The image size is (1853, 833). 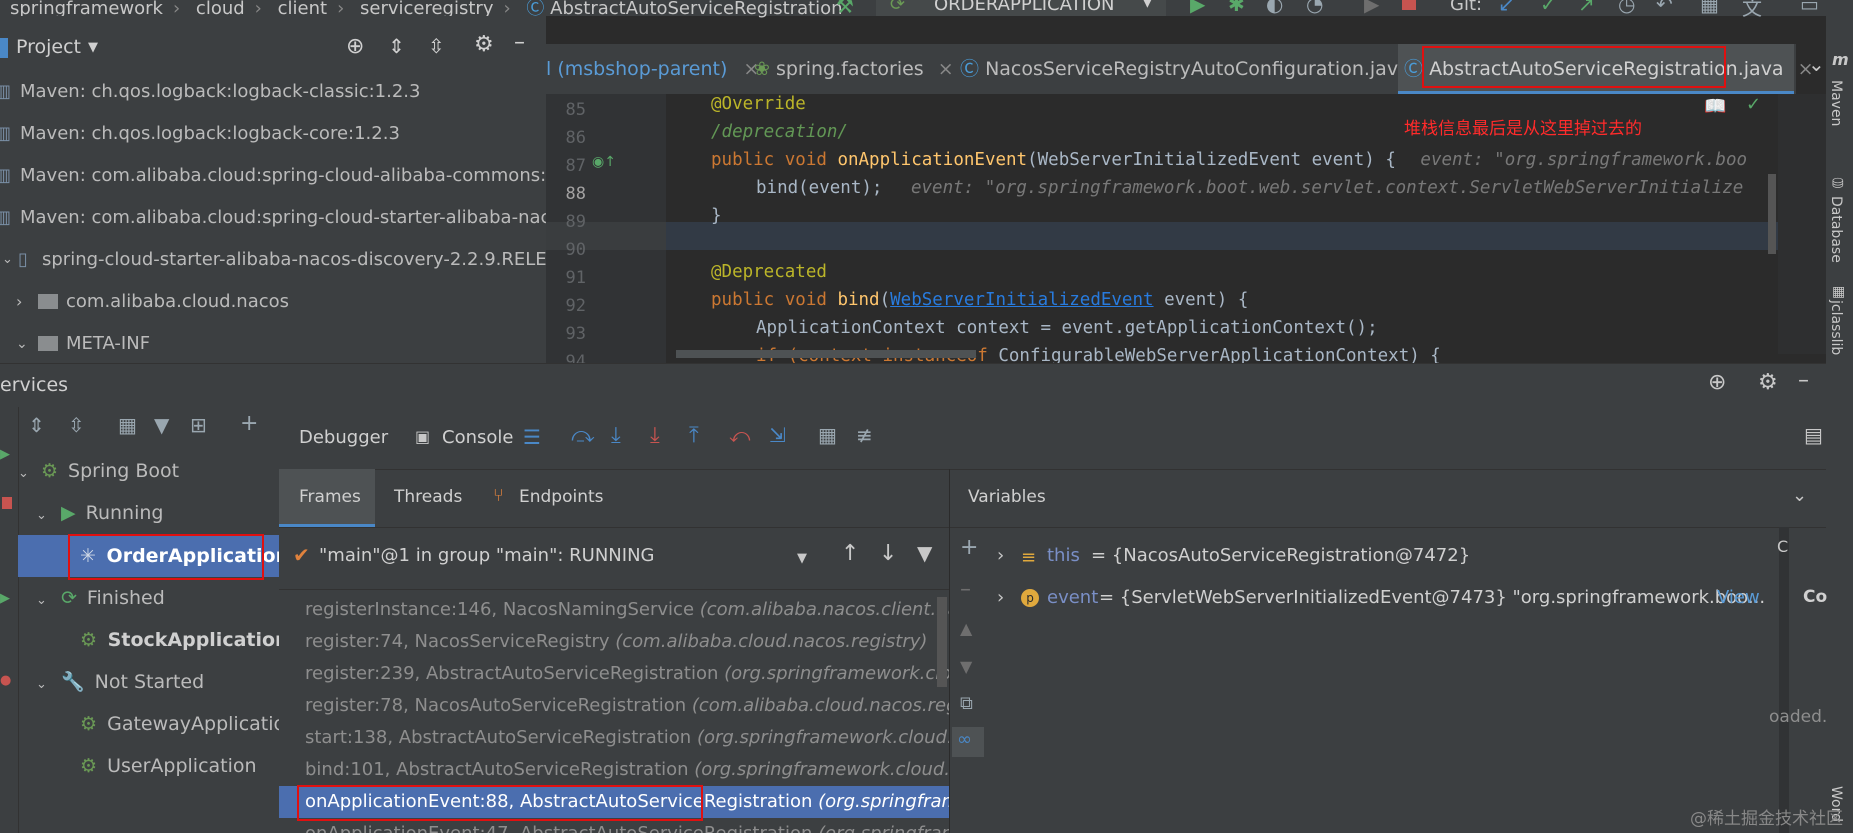 What do you see at coordinates (827, 435) in the screenshot?
I see `evaluate-expression-icon: ▦` at bounding box center [827, 435].